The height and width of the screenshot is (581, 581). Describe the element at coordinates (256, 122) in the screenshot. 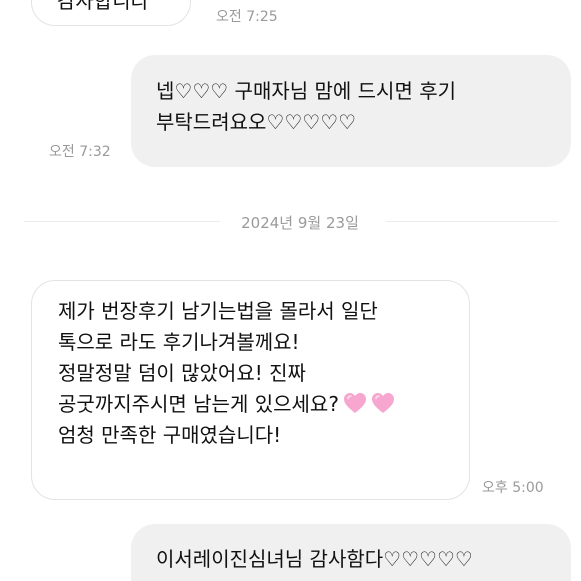

I see `message-line: 부탁드려요오♡♡♡♡♡` at that location.